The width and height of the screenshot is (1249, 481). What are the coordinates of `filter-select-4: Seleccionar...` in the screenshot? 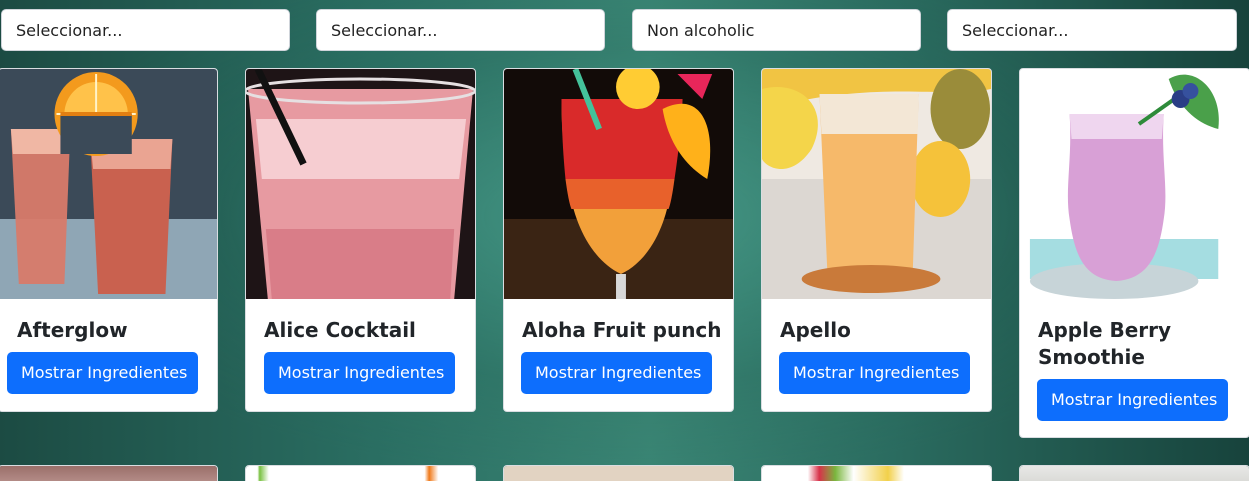 It's located at (1092, 30).